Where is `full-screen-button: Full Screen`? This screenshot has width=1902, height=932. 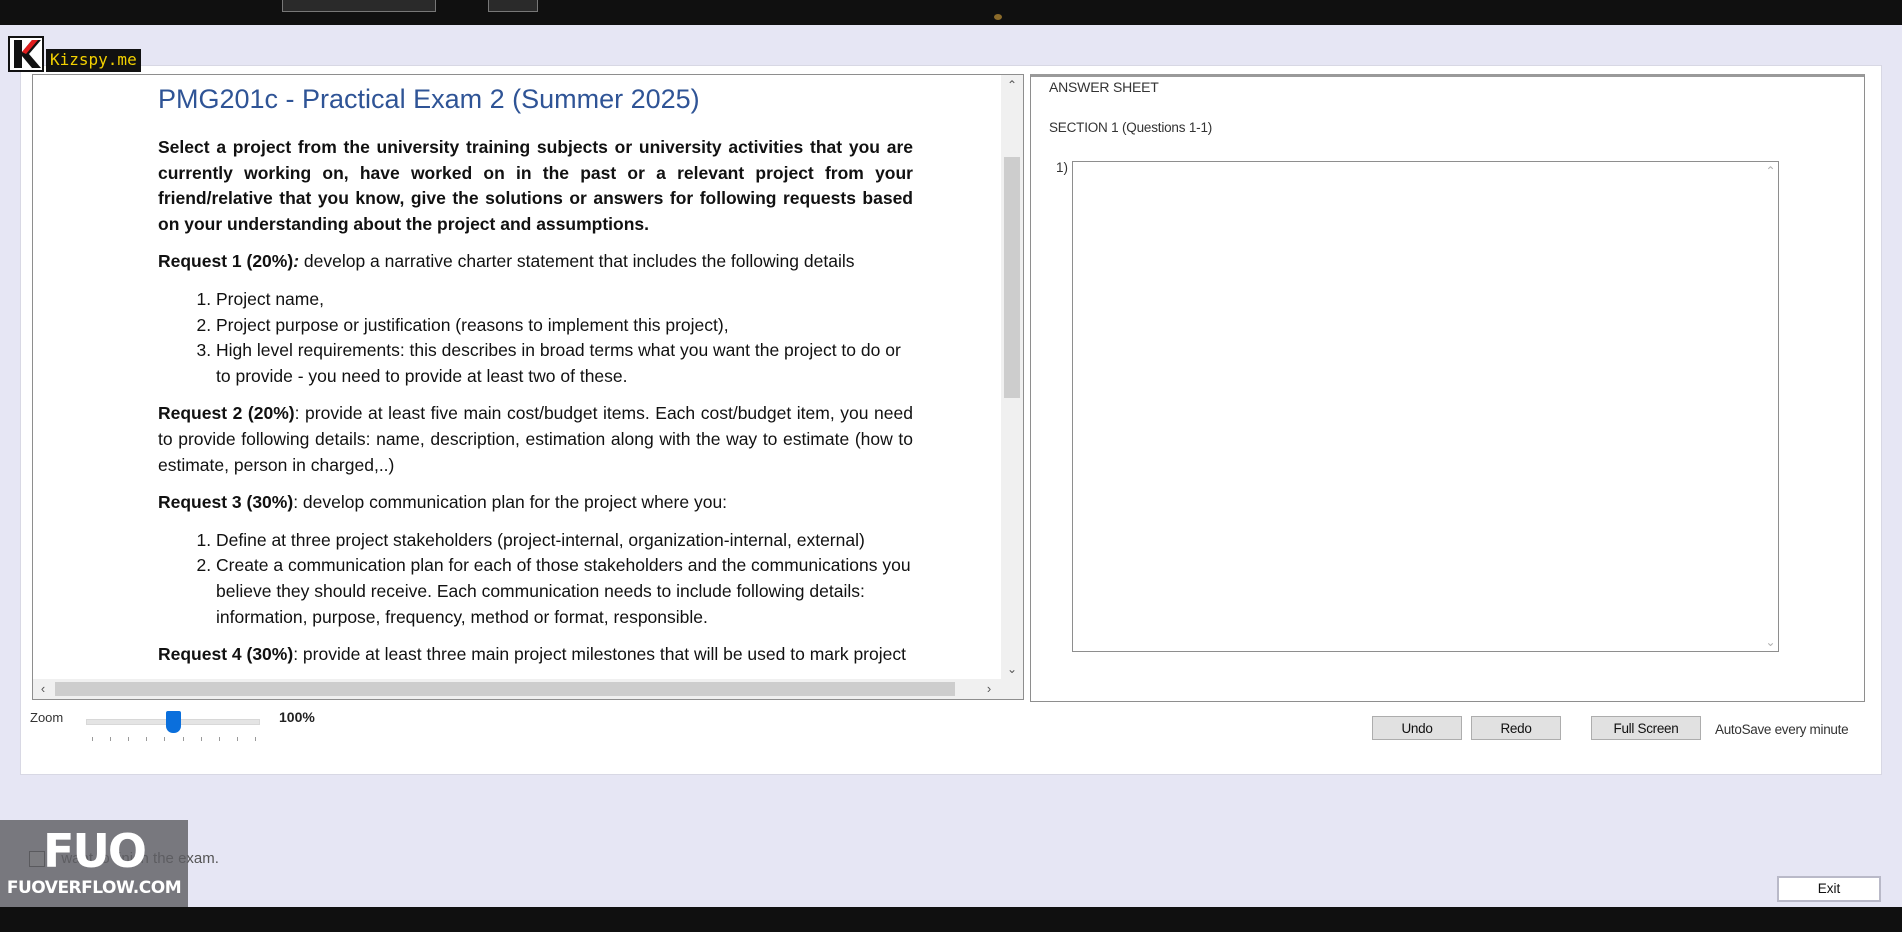
full-screen-button: Full Screen is located at coordinates (1646, 728).